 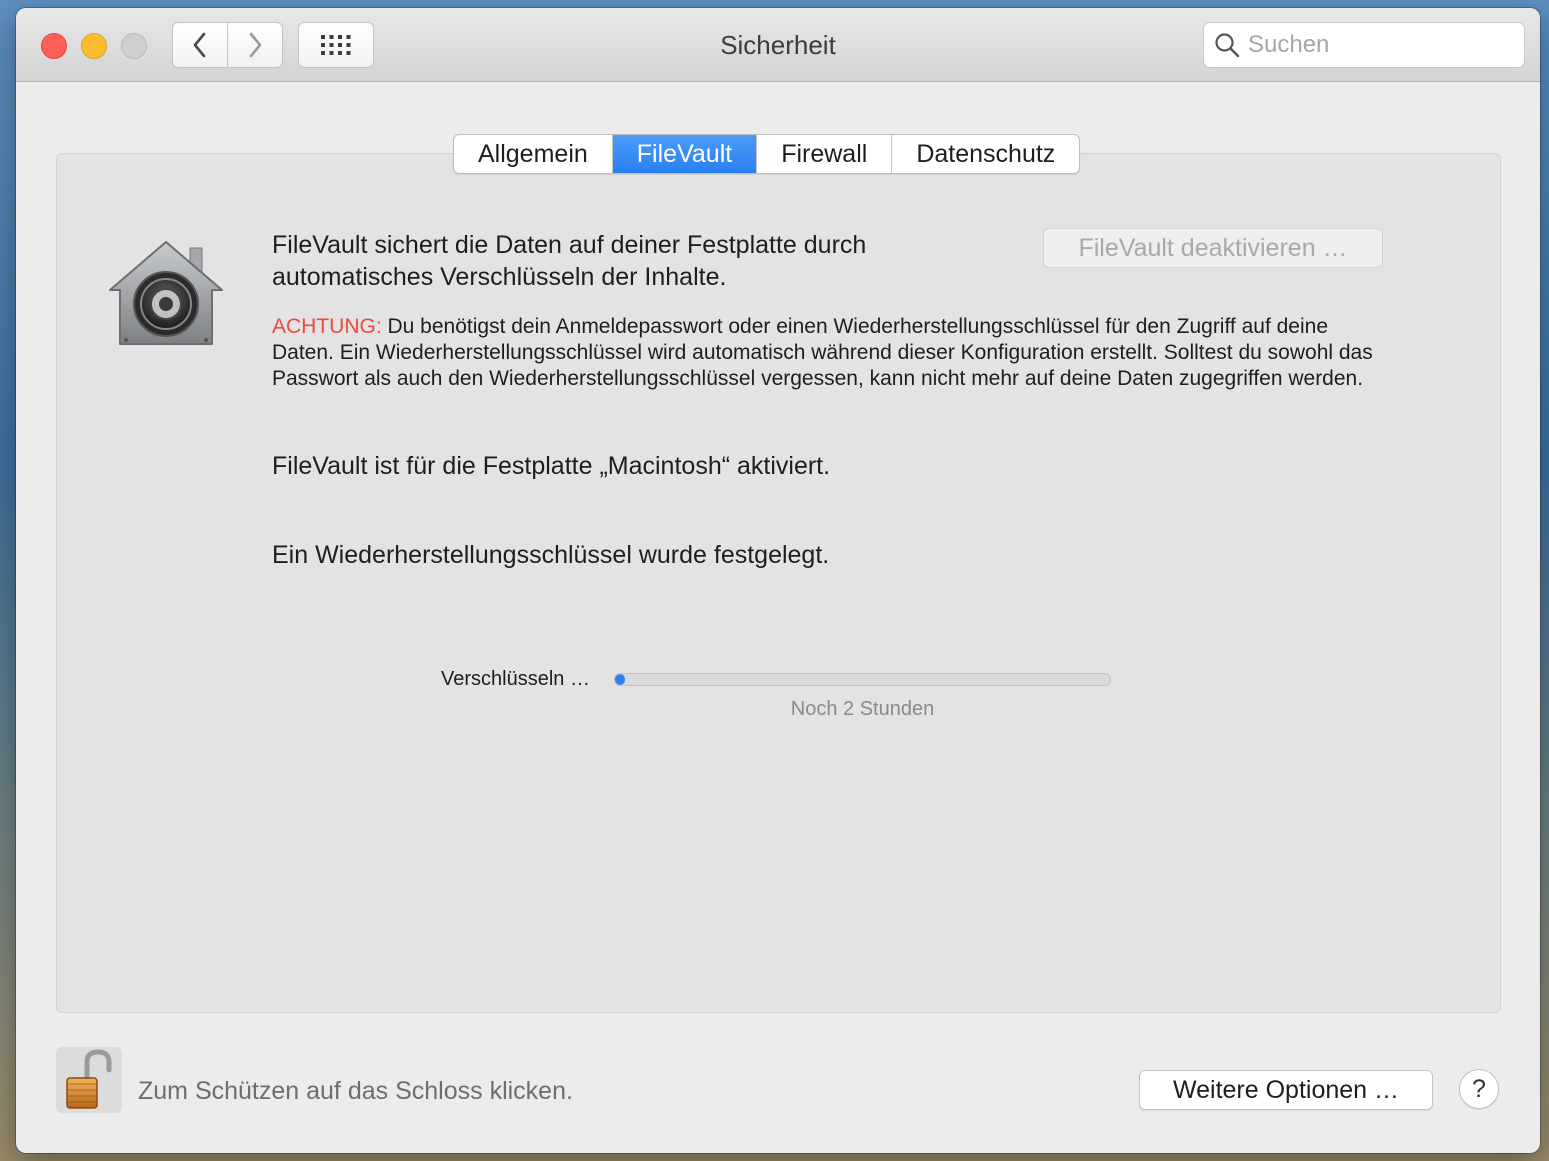 I want to click on search-field, so click(x=1364, y=45).